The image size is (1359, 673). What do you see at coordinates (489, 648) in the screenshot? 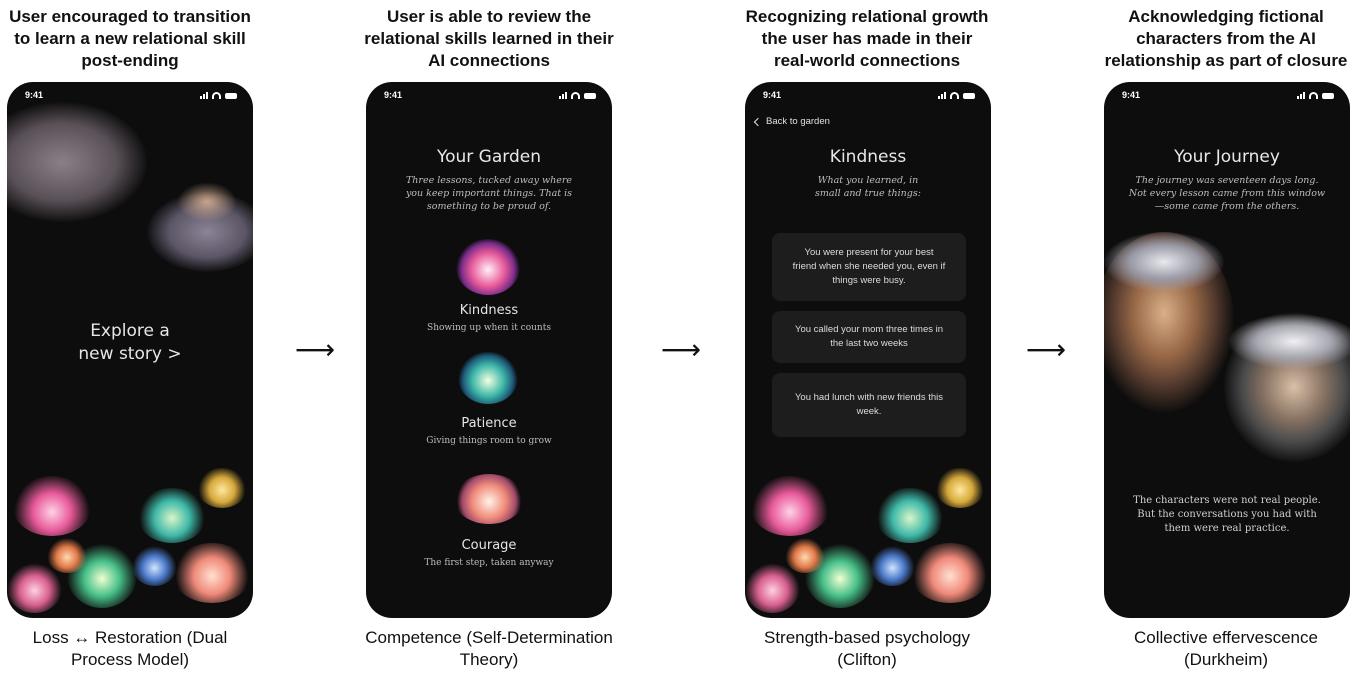
I see `panel-2-caption: Competence (Self-Determination Theory)` at bounding box center [489, 648].